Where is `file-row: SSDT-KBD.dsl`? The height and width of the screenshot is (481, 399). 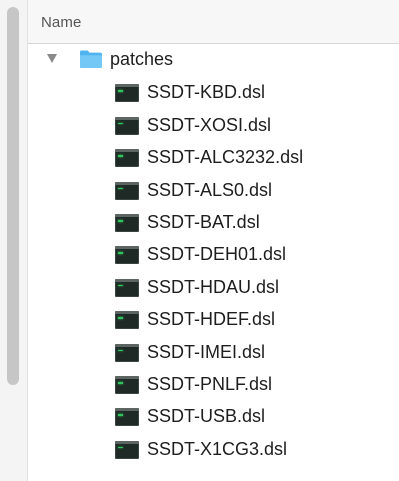
file-row: SSDT-KBD.dsl is located at coordinates (213, 92).